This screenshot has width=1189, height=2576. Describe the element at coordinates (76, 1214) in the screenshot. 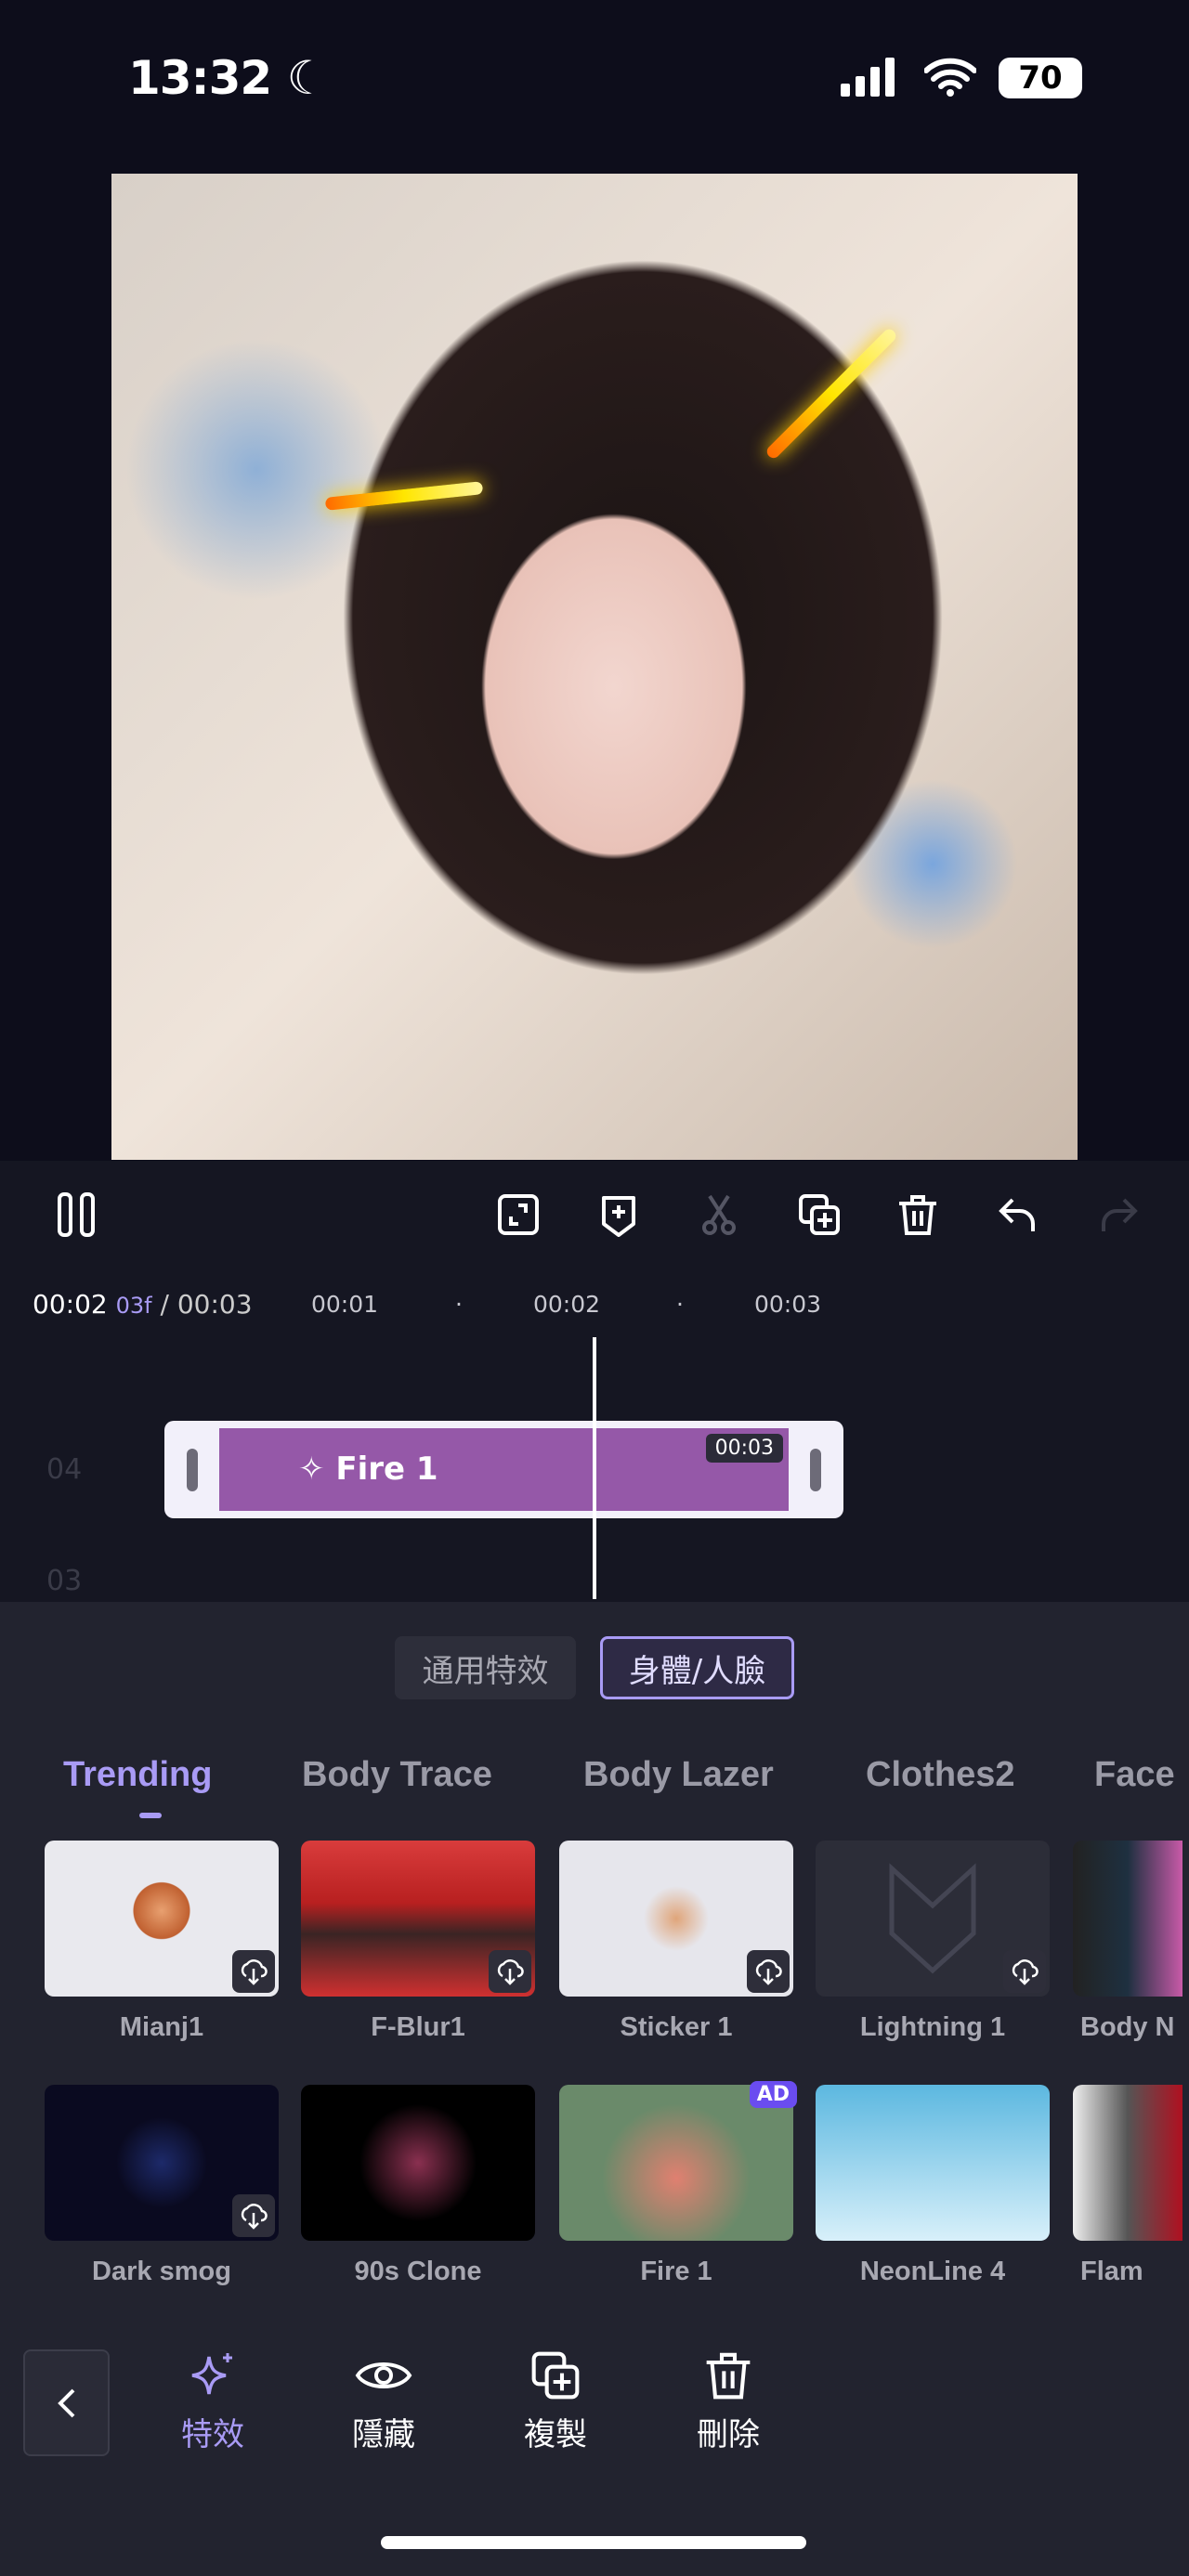

I see `pause-button` at that location.